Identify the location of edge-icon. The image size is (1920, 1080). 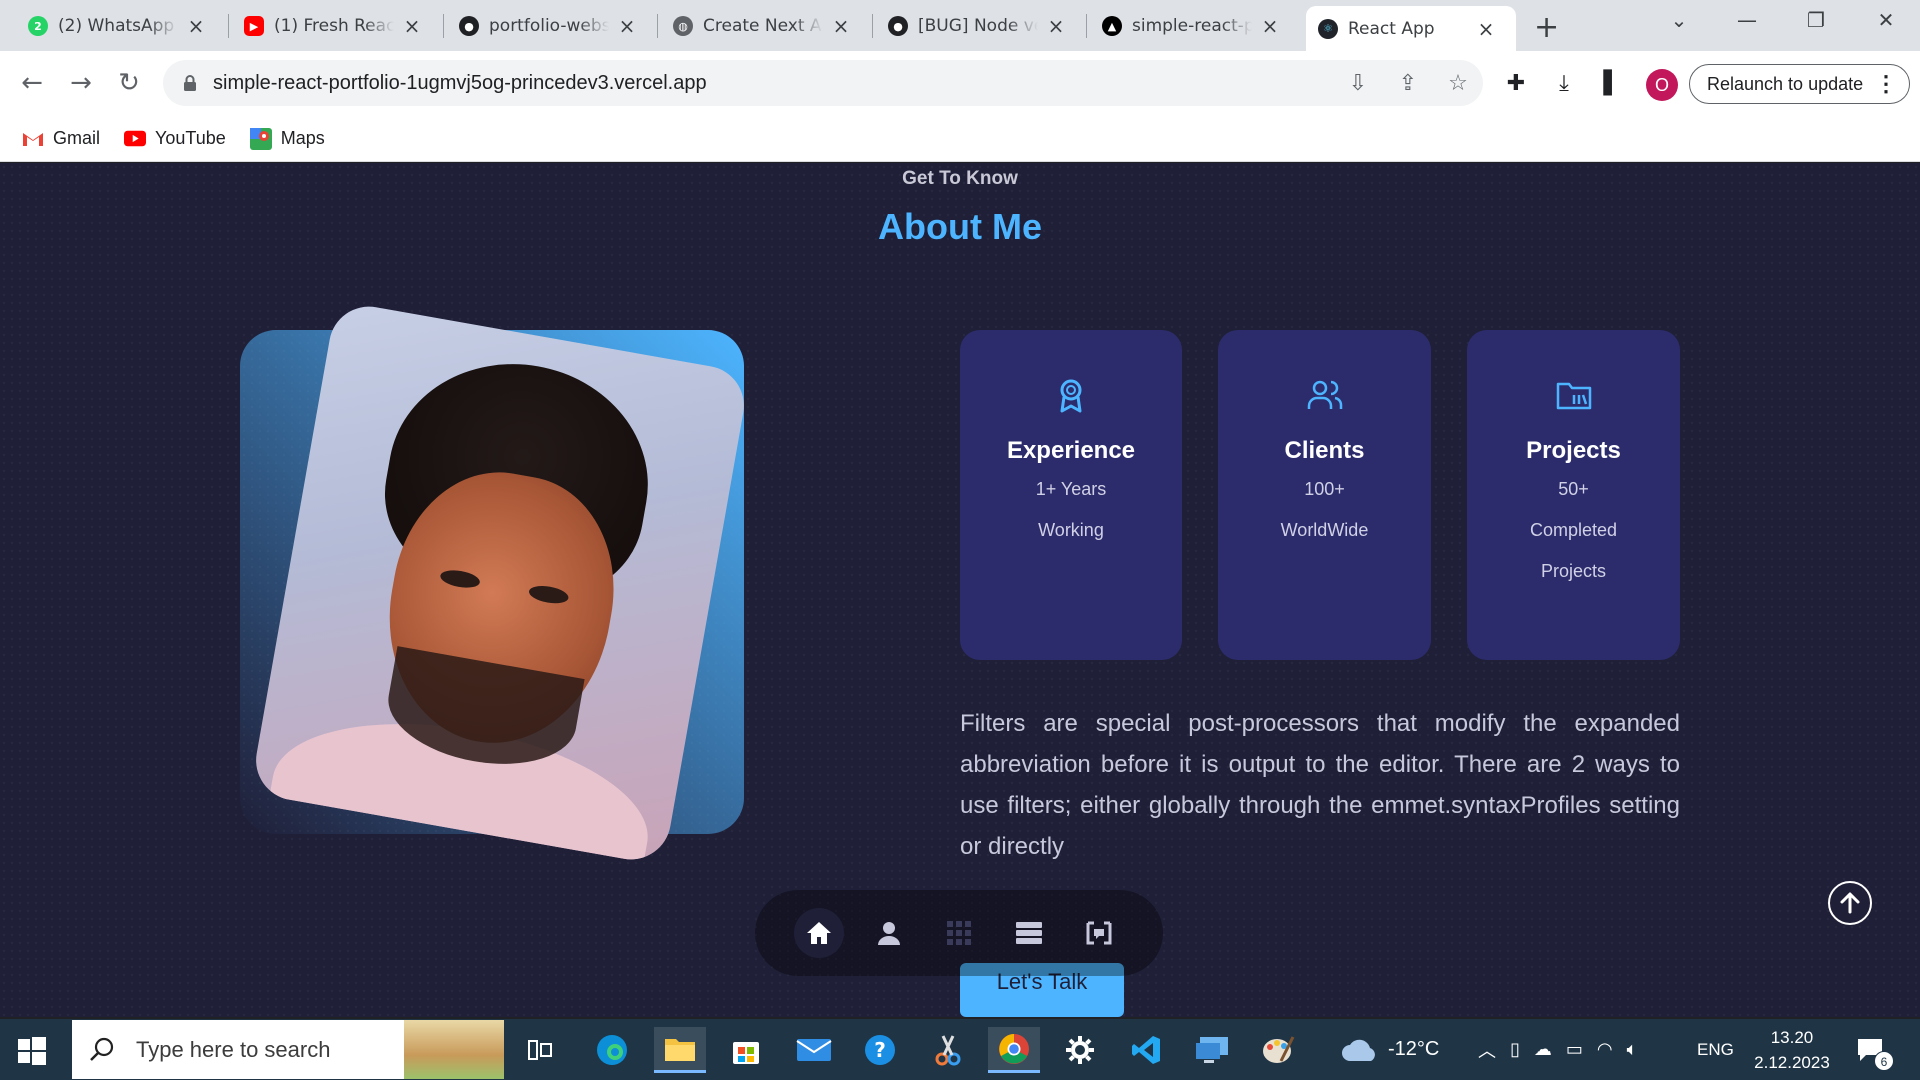
(612, 1050).